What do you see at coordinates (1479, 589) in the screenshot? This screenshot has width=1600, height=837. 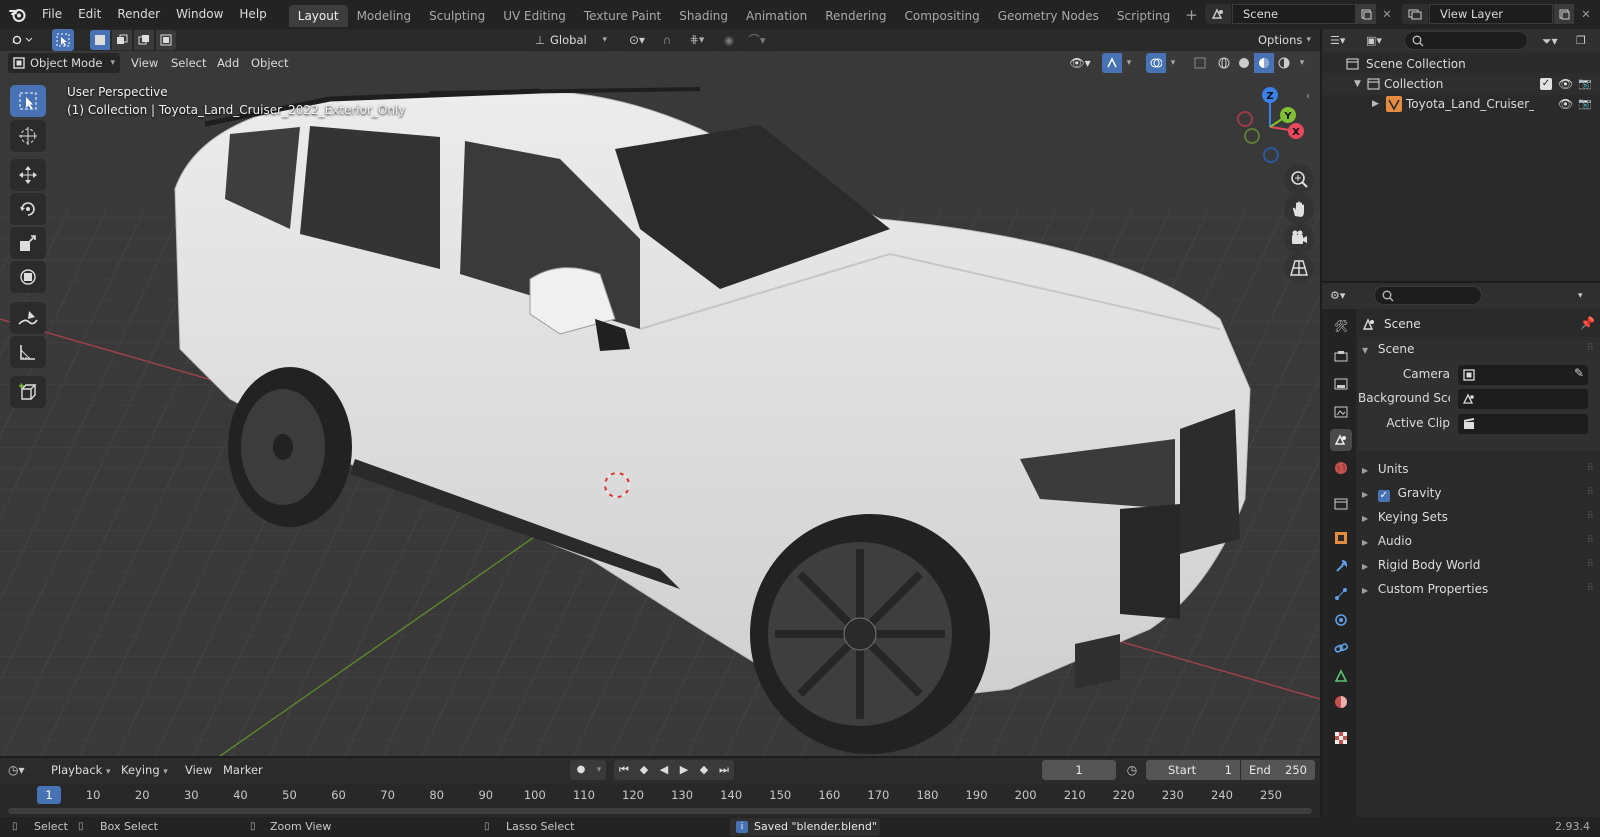 I see `custom-properties-panel-header: ▶ Custom Properties ⠿` at bounding box center [1479, 589].